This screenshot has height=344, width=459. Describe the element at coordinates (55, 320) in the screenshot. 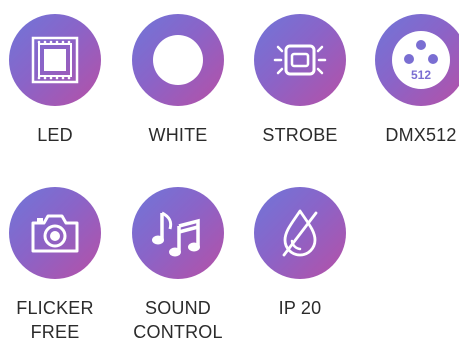

I see `feature-label-flicker-free: FLICKER FREE` at that location.